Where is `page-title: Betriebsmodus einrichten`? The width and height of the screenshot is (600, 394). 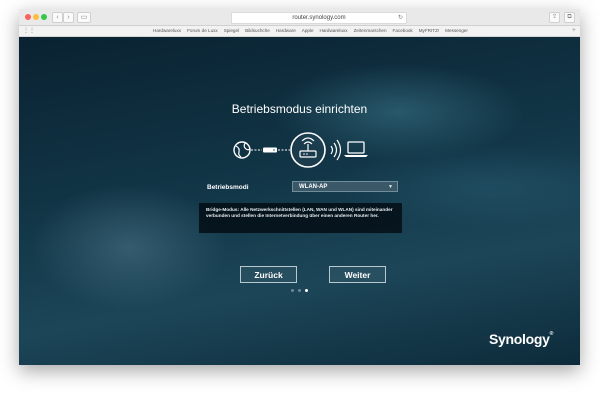
page-title: Betriebsmodus einrichten is located at coordinates (299, 109).